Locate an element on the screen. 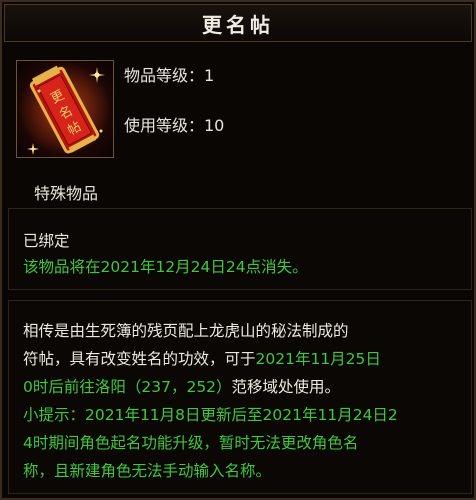 Image resolution: width=476 pixels, height=500 pixels. item-level-stat: 物品等级：1 is located at coordinates (169, 75).